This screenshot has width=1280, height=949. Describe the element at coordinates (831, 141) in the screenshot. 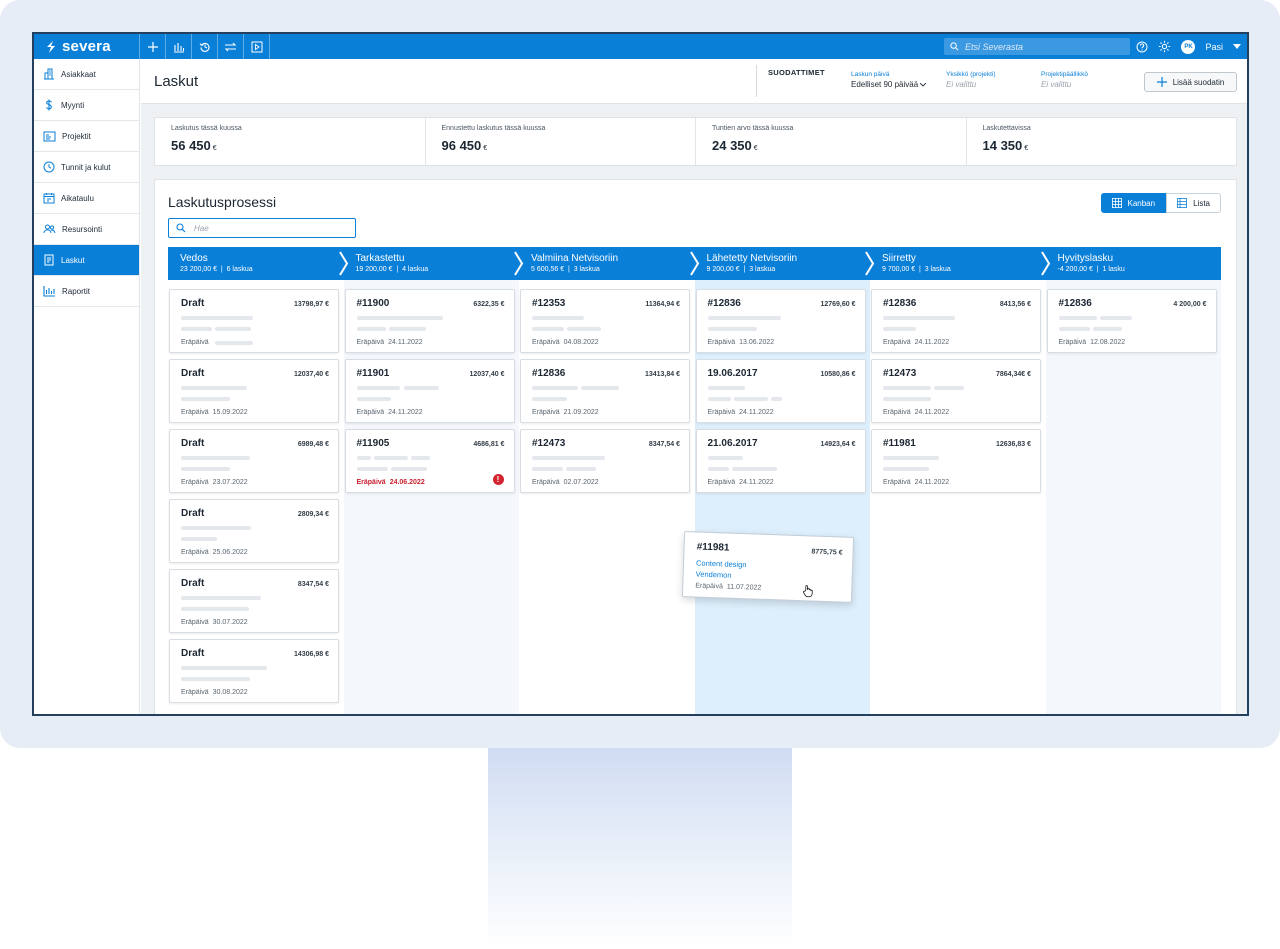

I see `stat-hours-value: Tuntien arvo tässä kuussa 24 350 €` at that location.